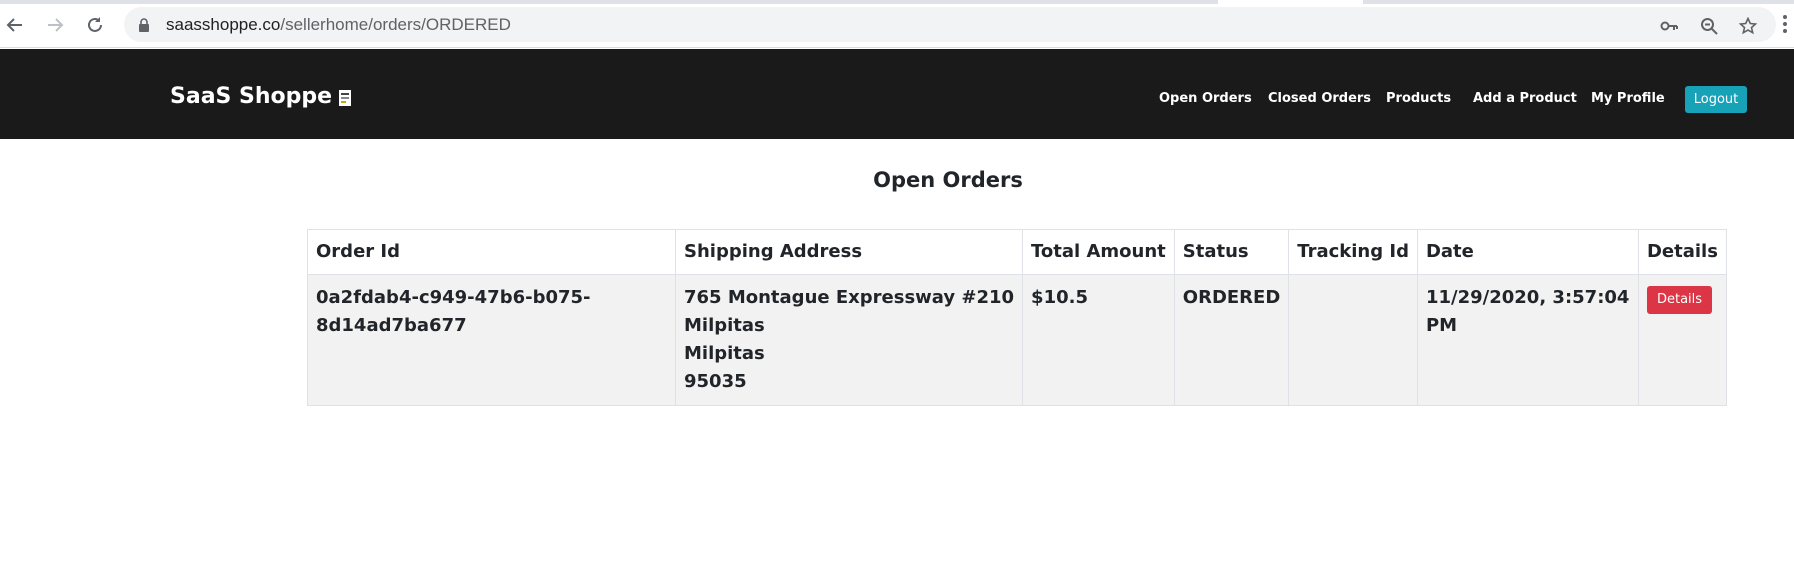 The width and height of the screenshot is (1794, 567). Describe the element at coordinates (1353, 252) in the screenshot. I see `header-tracking-id: Tracking Id` at that location.